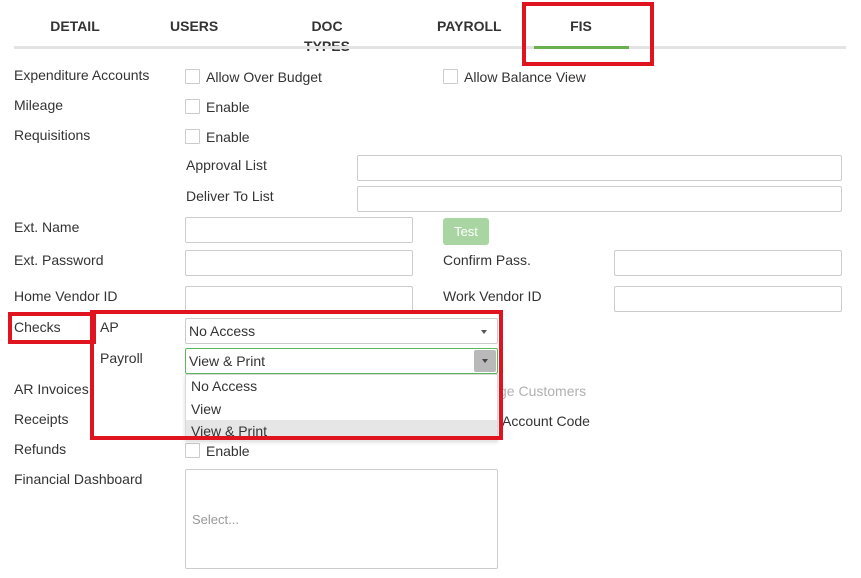 The width and height of the screenshot is (861, 578). Describe the element at coordinates (299, 263) in the screenshot. I see `ext-password-input` at that location.